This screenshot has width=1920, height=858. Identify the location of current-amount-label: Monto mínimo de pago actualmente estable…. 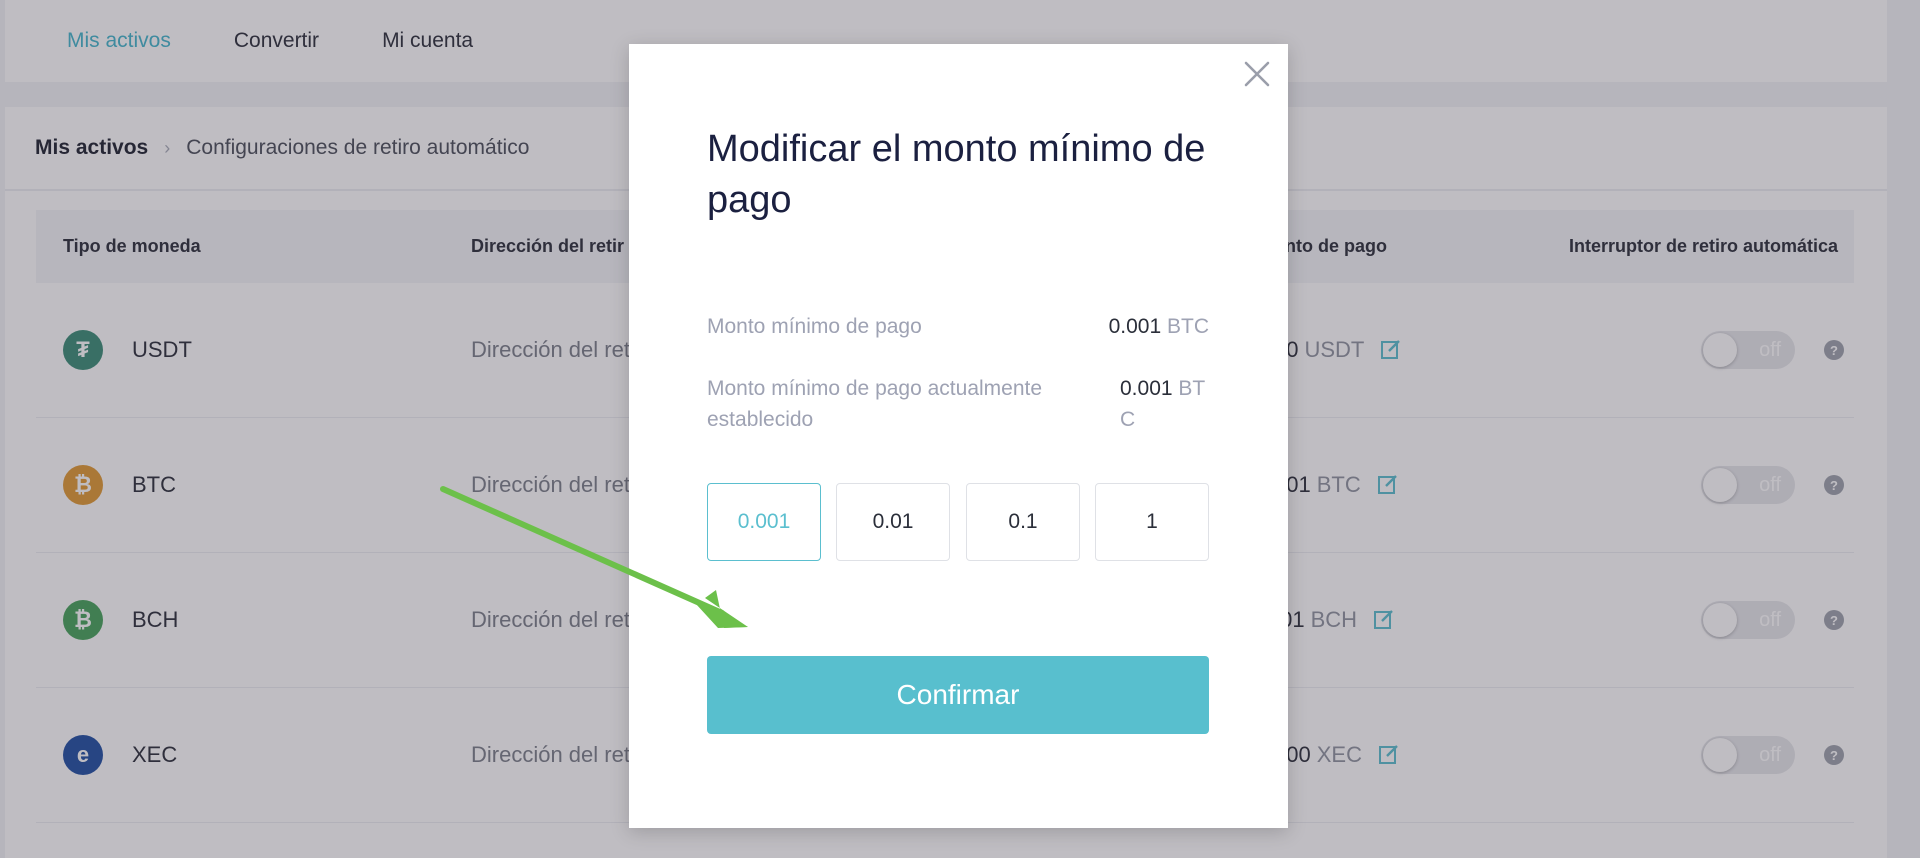
(875, 404).